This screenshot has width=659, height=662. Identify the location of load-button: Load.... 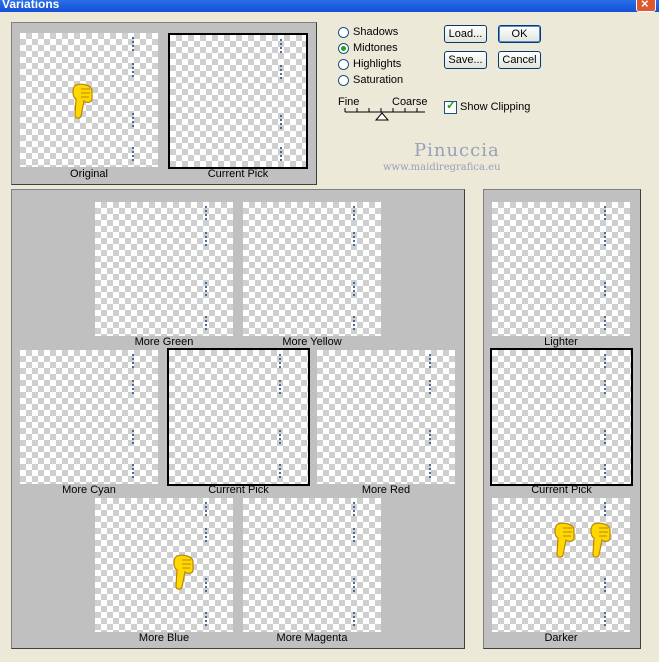
(465, 34).